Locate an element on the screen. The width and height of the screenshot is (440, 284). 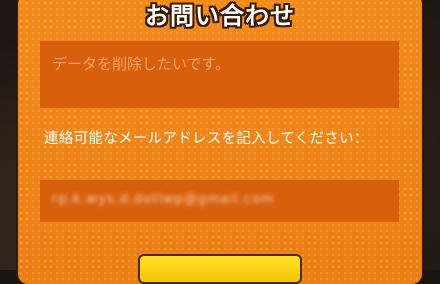
email-label: 連絡可能なメールアドレスを記入してください： is located at coordinates (206, 139).